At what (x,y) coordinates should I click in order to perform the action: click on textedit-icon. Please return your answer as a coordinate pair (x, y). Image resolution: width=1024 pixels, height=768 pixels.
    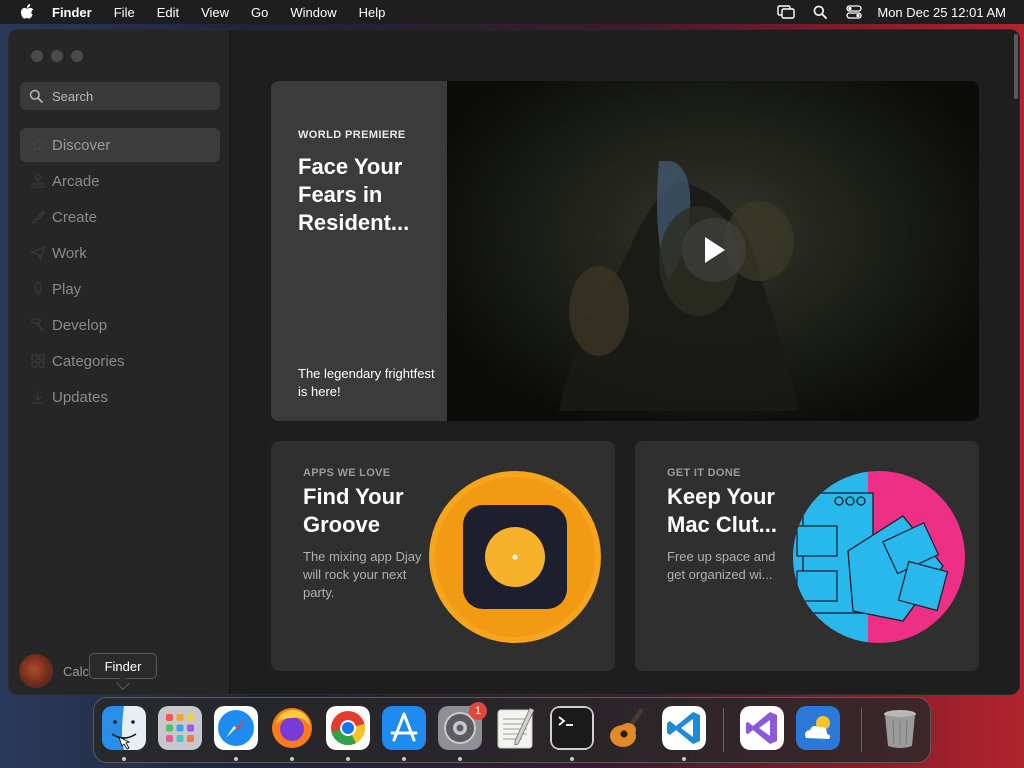
    Looking at the image, I should click on (516, 728).